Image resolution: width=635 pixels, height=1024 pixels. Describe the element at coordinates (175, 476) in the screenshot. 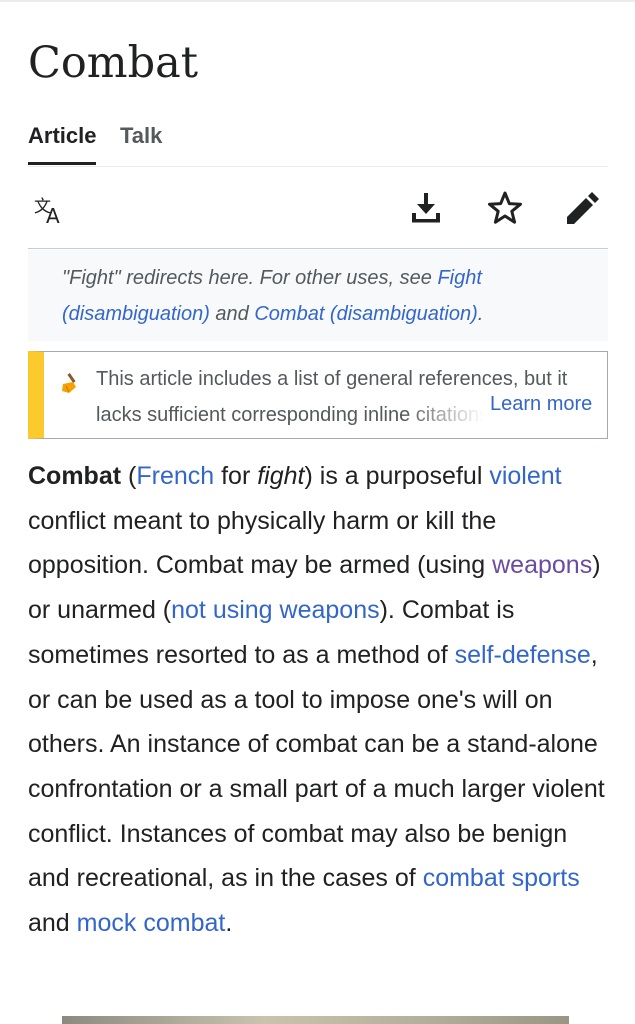

I see `link-french: French` at that location.